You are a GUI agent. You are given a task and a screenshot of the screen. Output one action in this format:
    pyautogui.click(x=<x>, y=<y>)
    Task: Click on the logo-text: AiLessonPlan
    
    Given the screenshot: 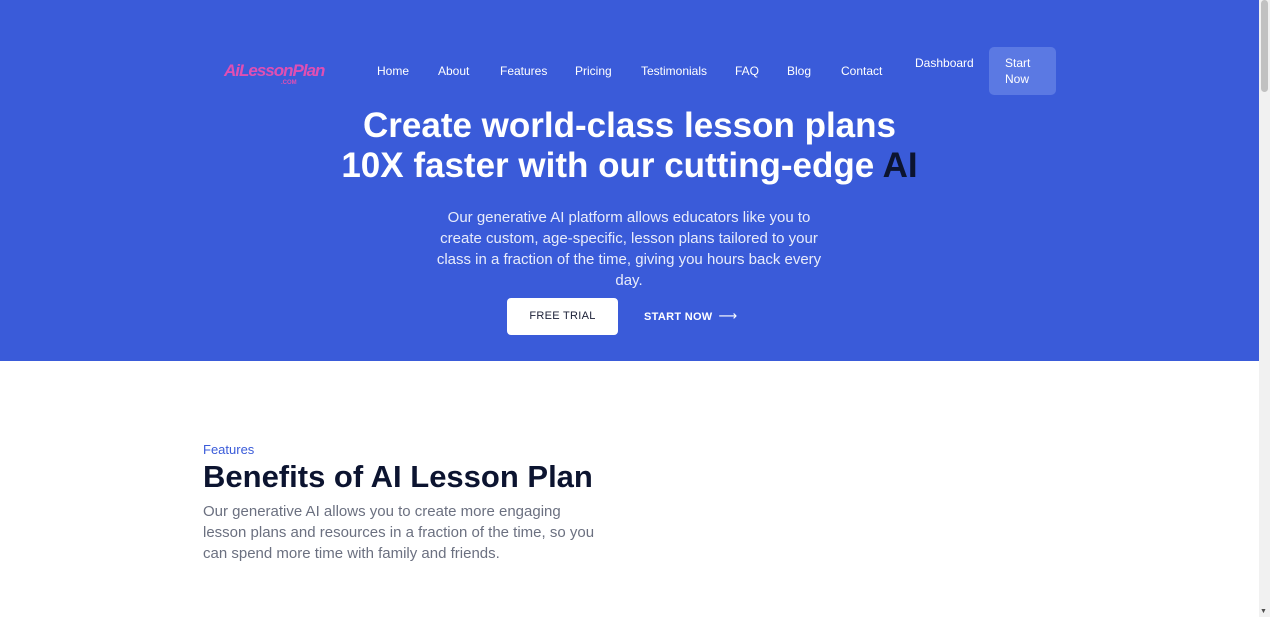 What is the action you would take?
    pyautogui.click(x=274, y=70)
    